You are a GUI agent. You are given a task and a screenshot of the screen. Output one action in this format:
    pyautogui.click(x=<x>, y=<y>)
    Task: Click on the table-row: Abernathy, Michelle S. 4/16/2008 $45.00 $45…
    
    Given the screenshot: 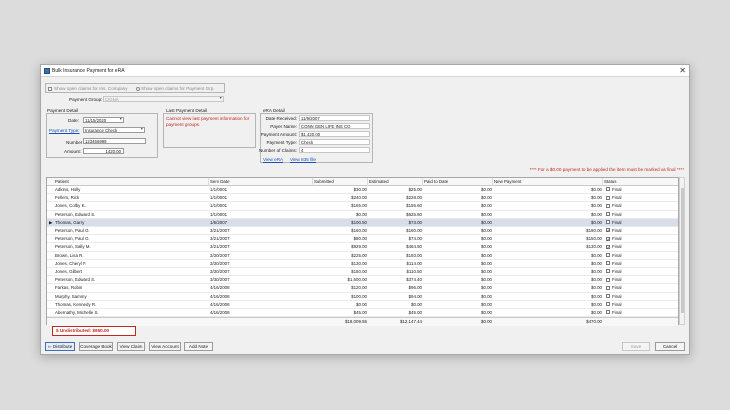 What is the action you would take?
    pyautogui.click(x=362, y=313)
    